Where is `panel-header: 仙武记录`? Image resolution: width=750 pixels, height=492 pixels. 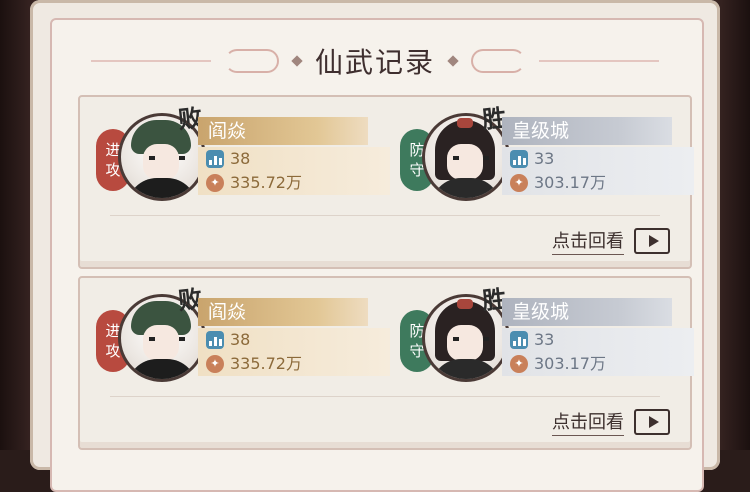 panel-header: 仙武记录 is located at coordinates (375, 61).